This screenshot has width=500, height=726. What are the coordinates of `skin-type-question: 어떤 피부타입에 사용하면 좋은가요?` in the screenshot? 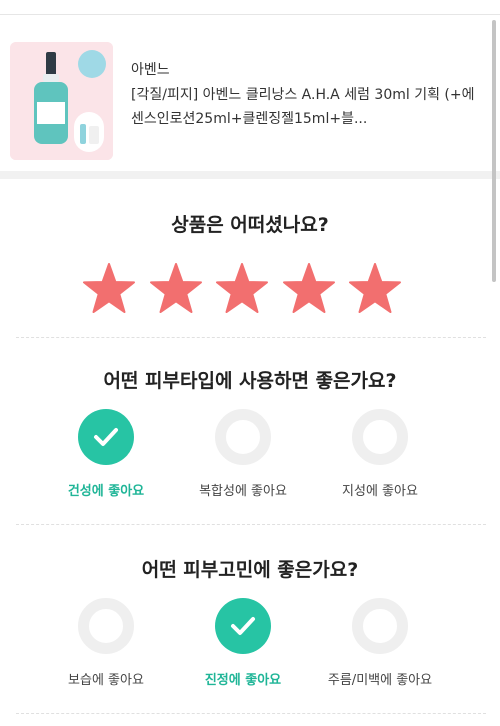 It's located at (250, 381).